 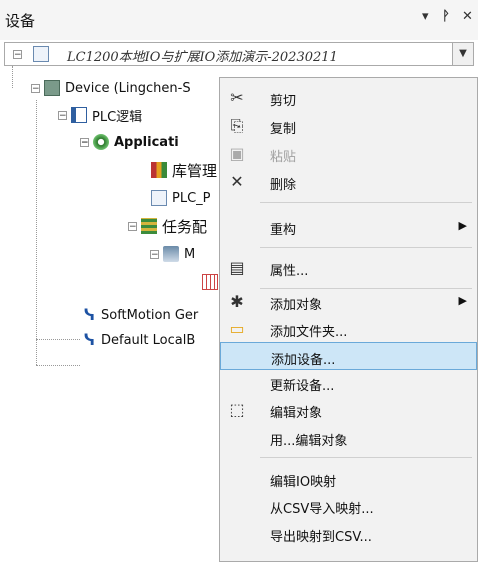 What do you see at coordinates (150, 315) in the screenshot?
I see `tree-item-label: SoftMotion Ger` at bounding box center [150, 315].